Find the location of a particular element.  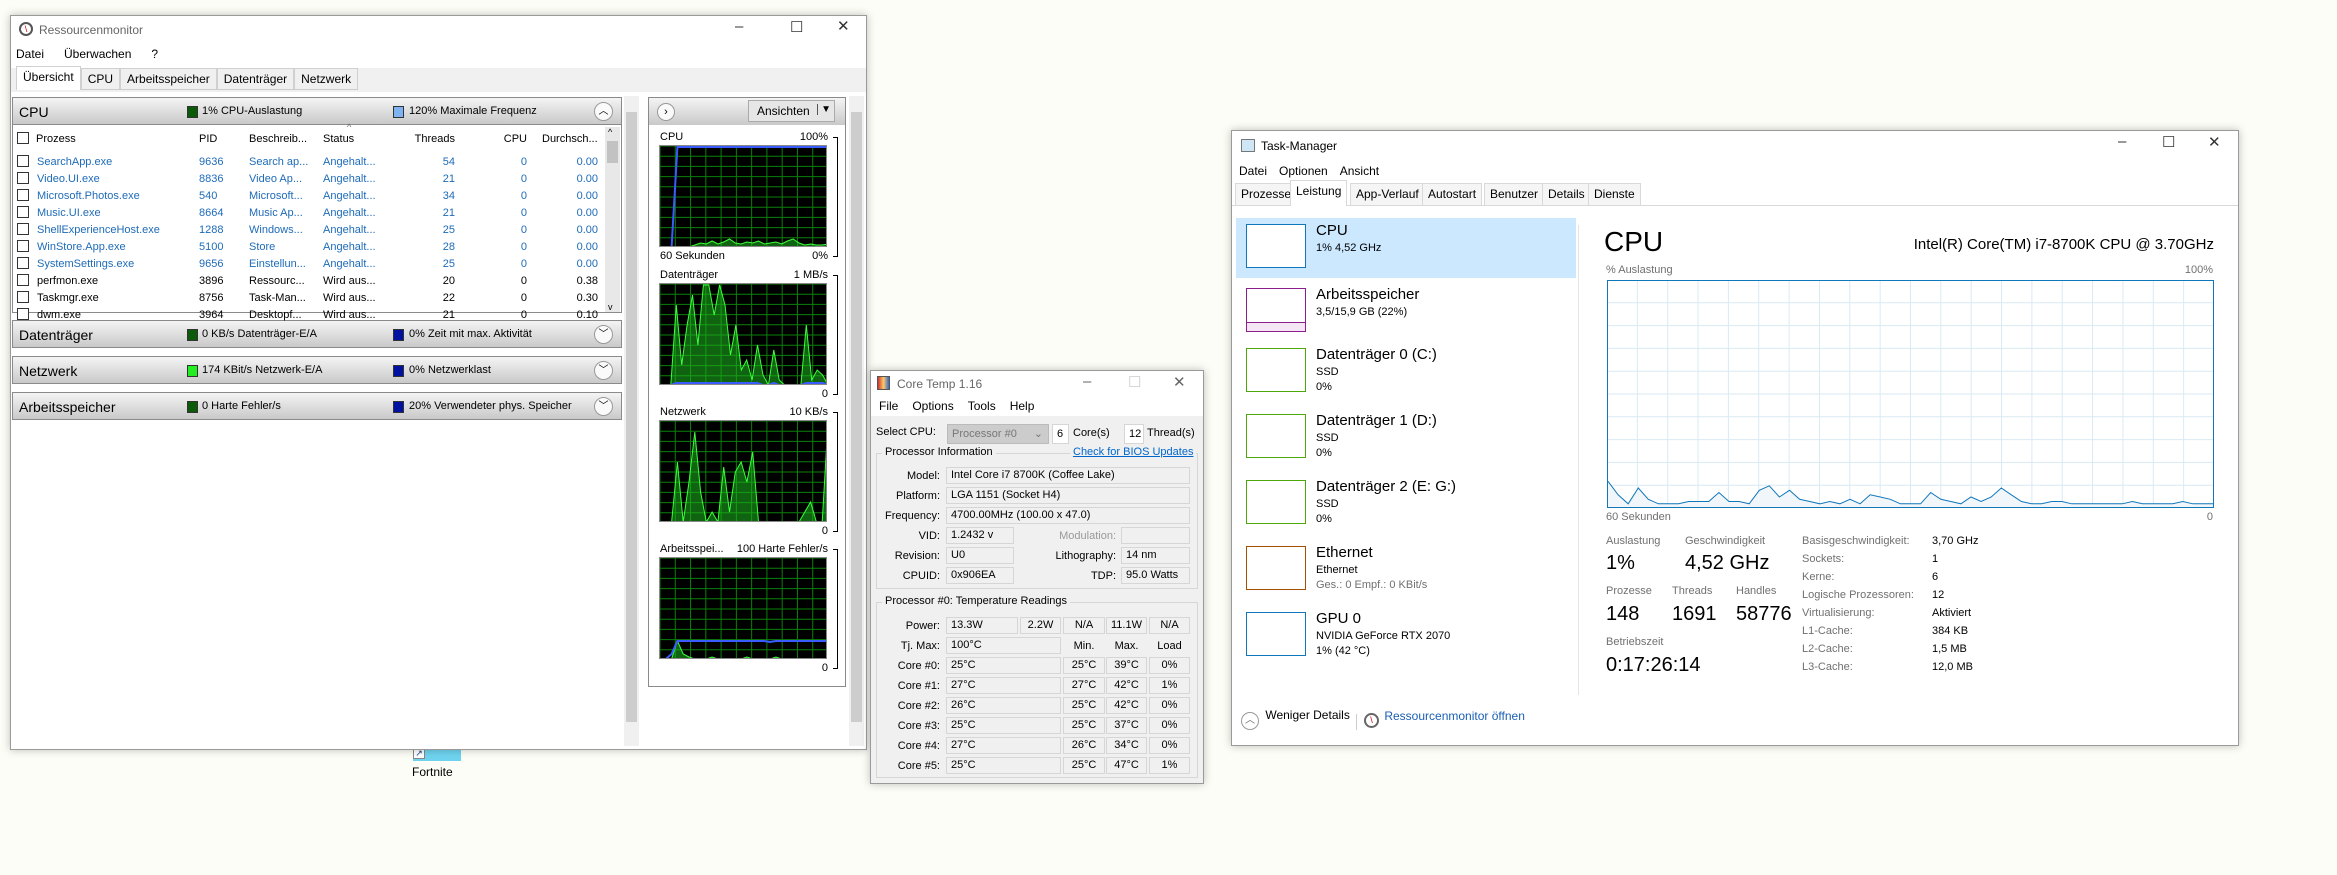

tab-leistung: Leistung is located at coordinates (1319, 193).